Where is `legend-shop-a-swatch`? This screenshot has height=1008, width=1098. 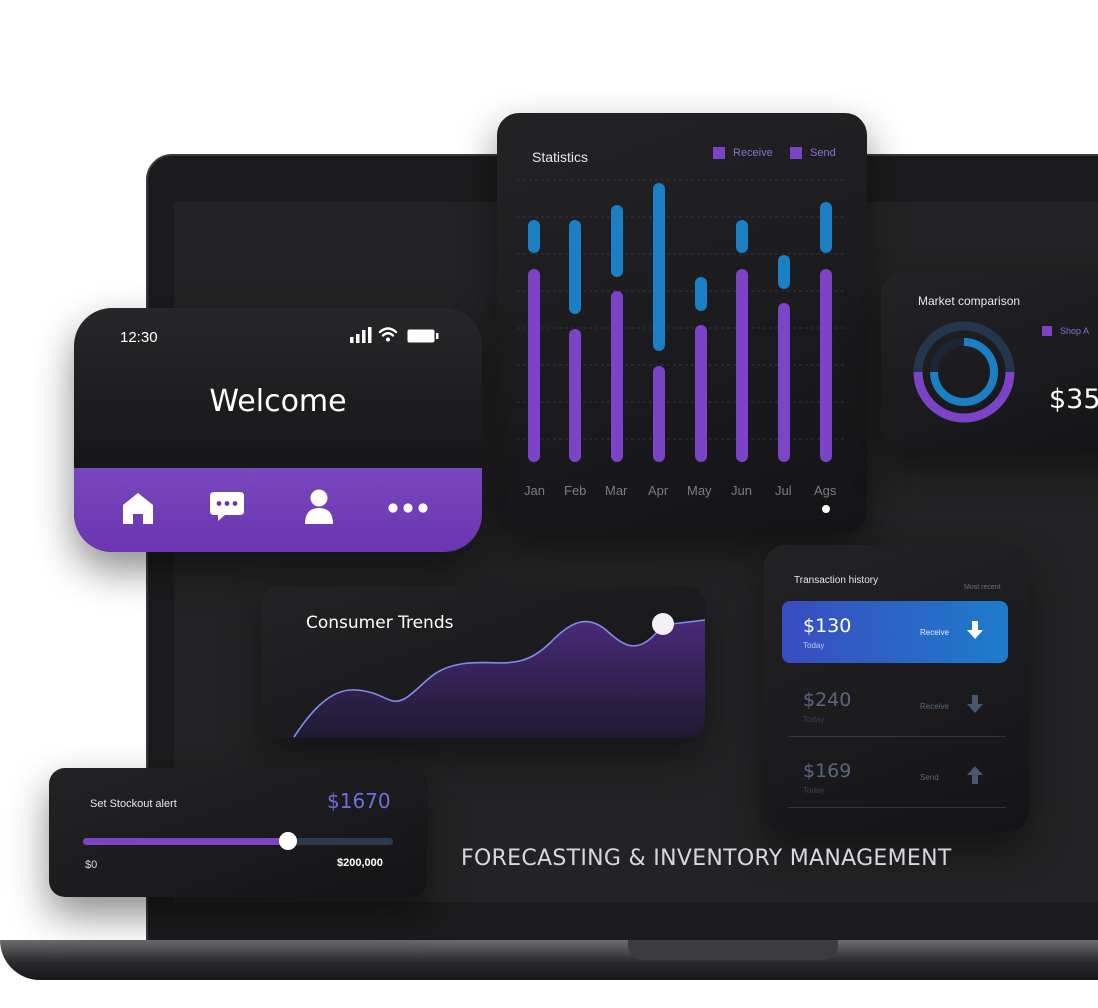 legend-shop-a-swatch is located at coordinates (1047, 331).